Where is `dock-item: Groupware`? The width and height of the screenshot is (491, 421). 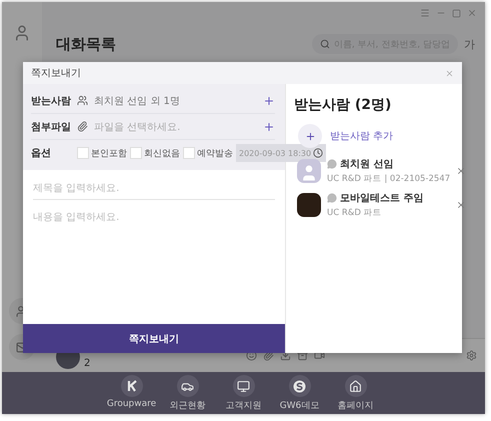
dock-item: Groupware is located at coordinates (132, 394).